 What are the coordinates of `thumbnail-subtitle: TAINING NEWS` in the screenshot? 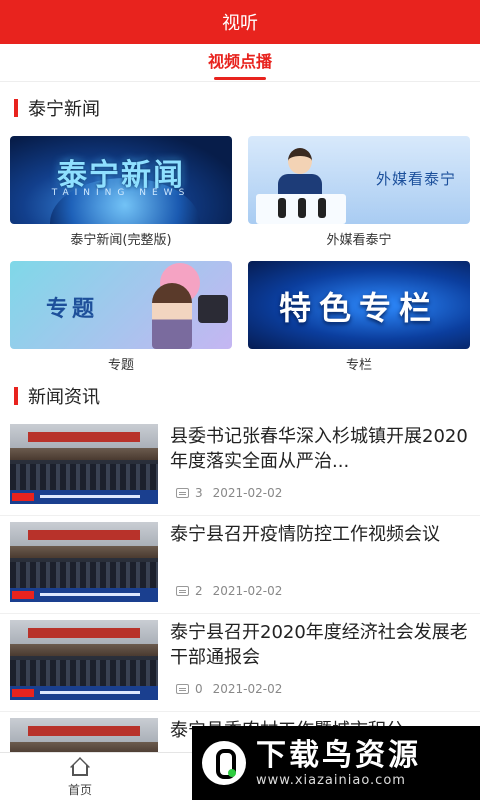 It's located at (121, 193).